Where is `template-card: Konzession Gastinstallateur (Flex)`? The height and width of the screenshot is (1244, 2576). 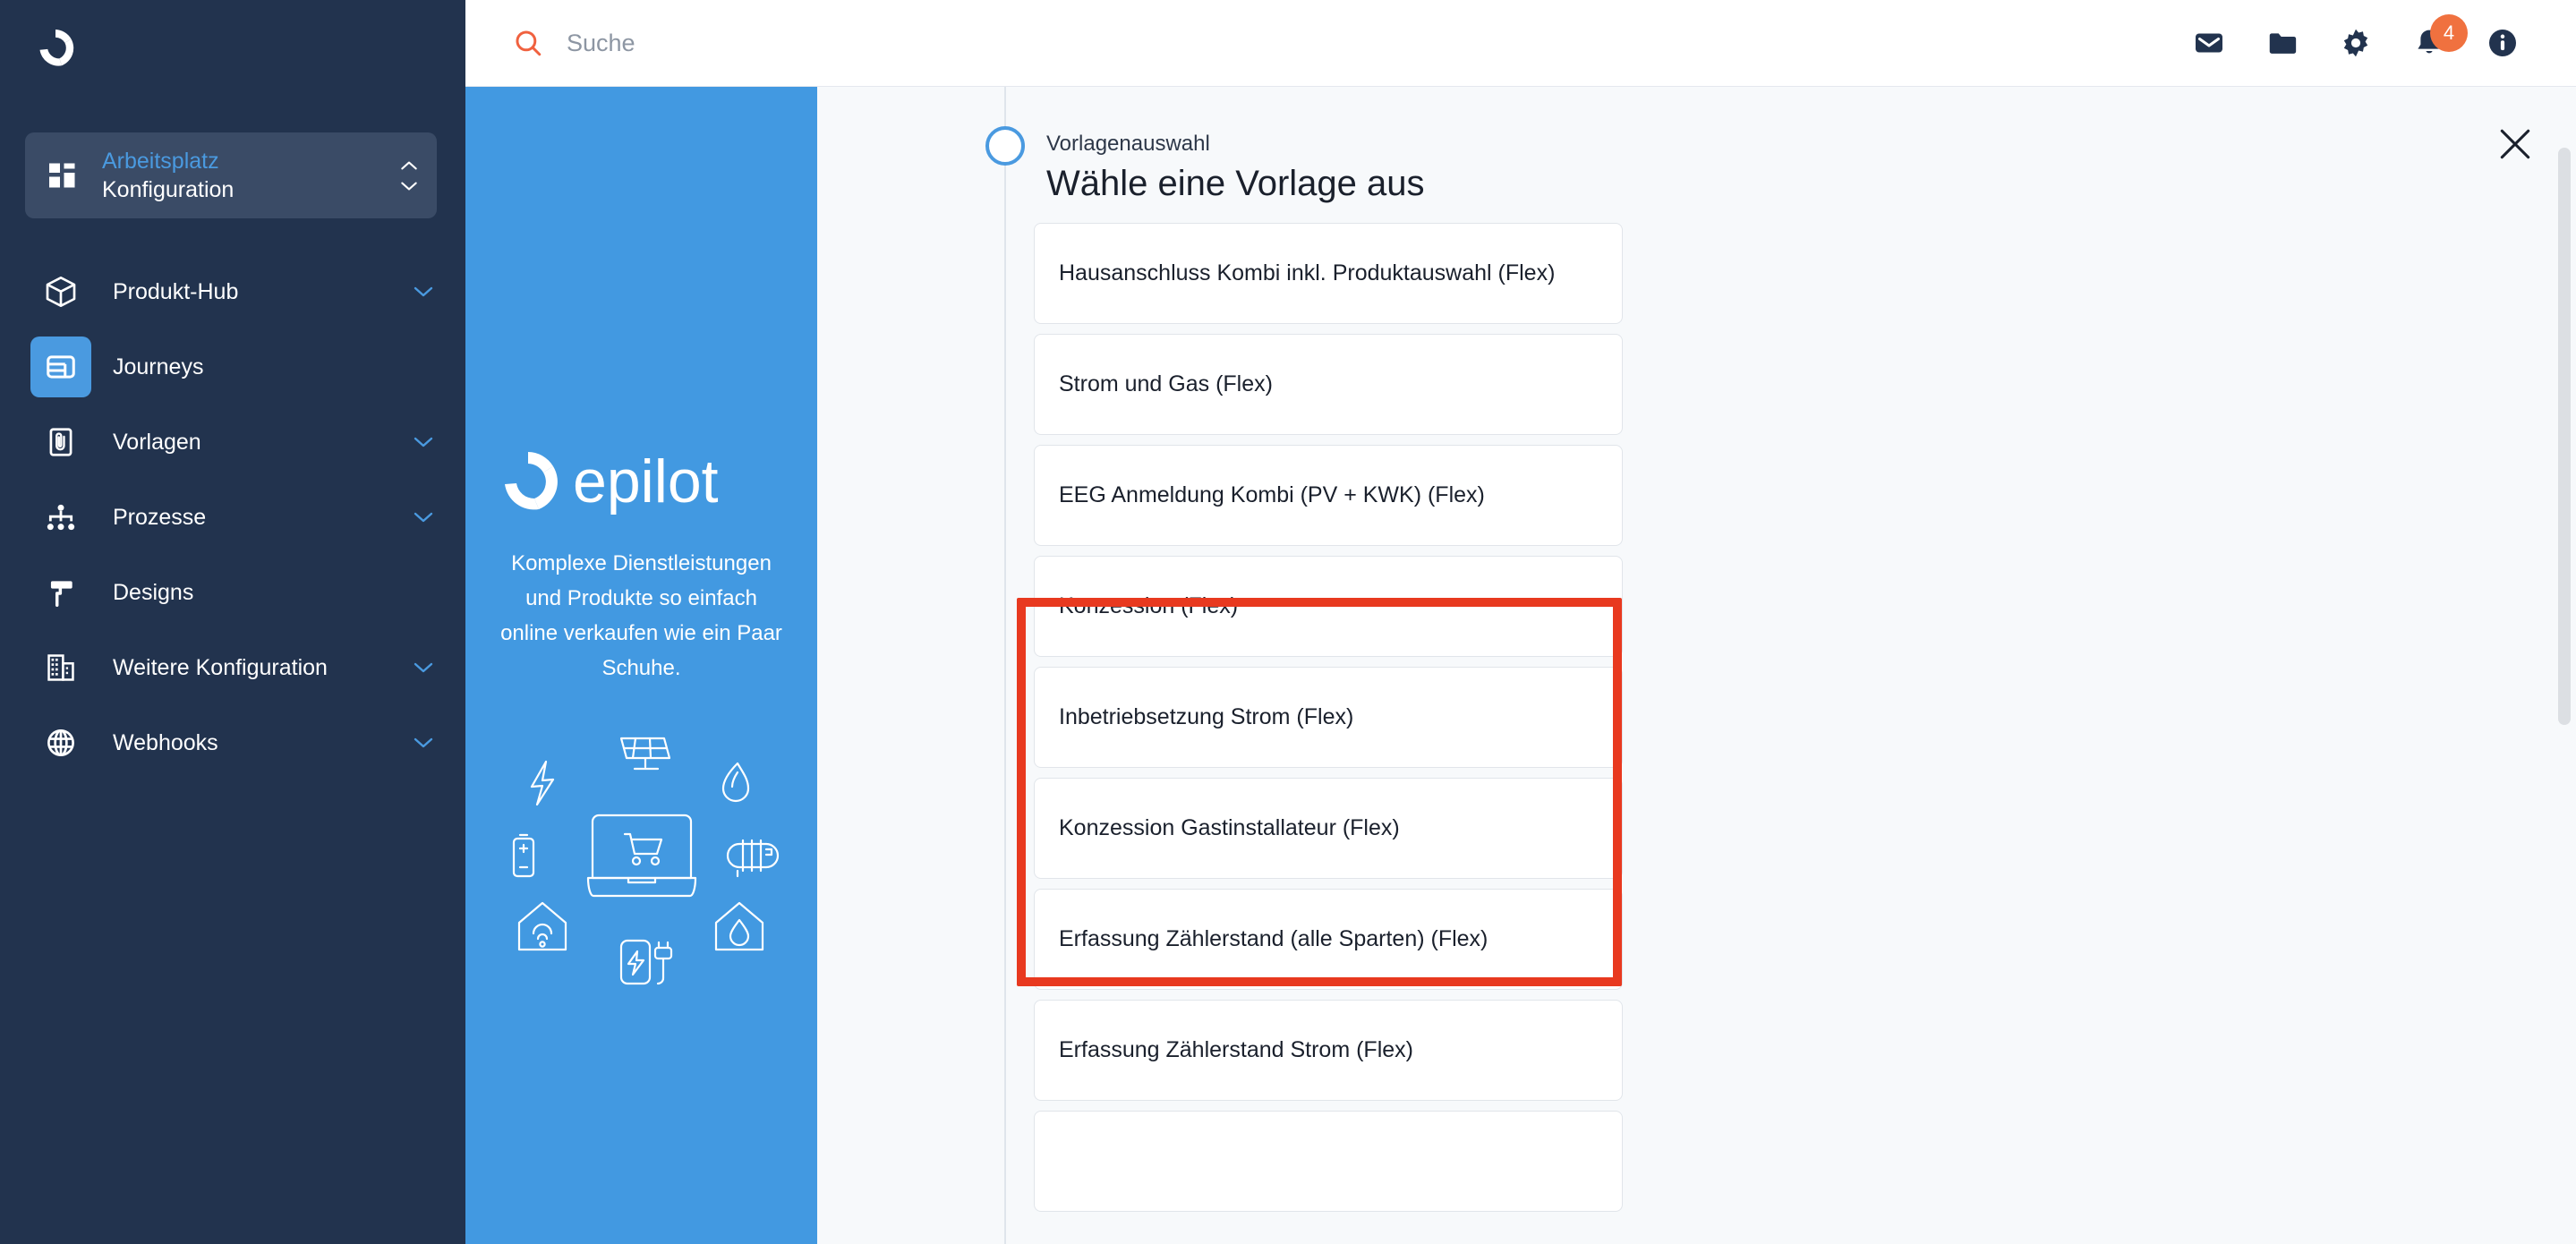 template-card: Konzession Gastinstallateur (Flex) is located at coordinates (1328, 829).